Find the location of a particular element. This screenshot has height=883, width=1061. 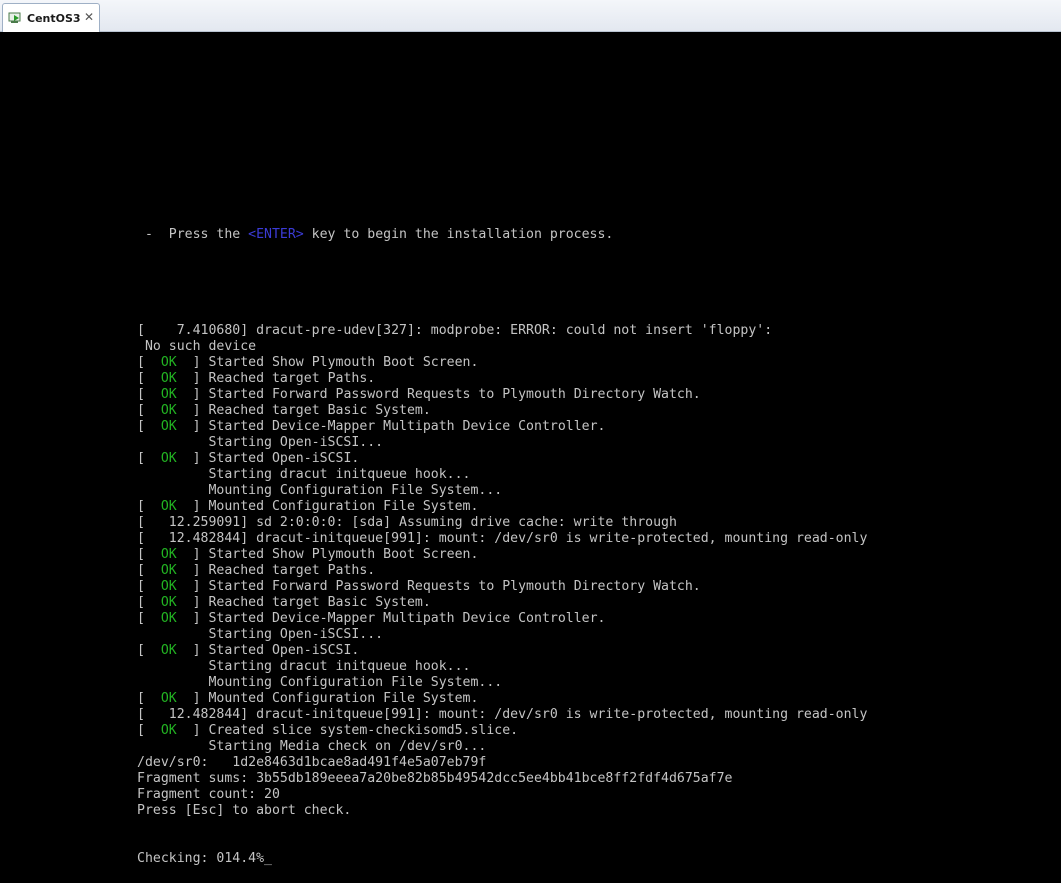

log-message: Press [Esc] to abort check. is located at coordinates (244, 810).